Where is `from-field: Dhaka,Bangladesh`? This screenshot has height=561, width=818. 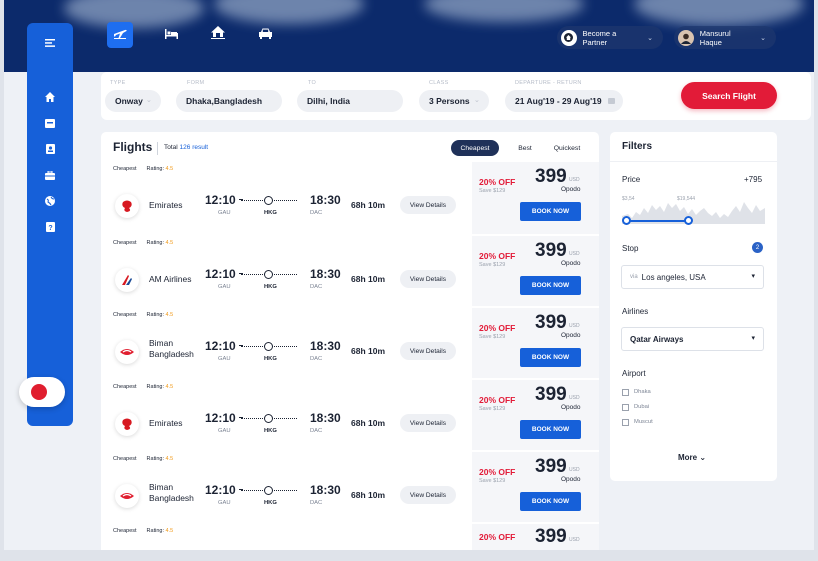
from-field: Dhaka,Bangladesh is located at coordinates (229, 101).